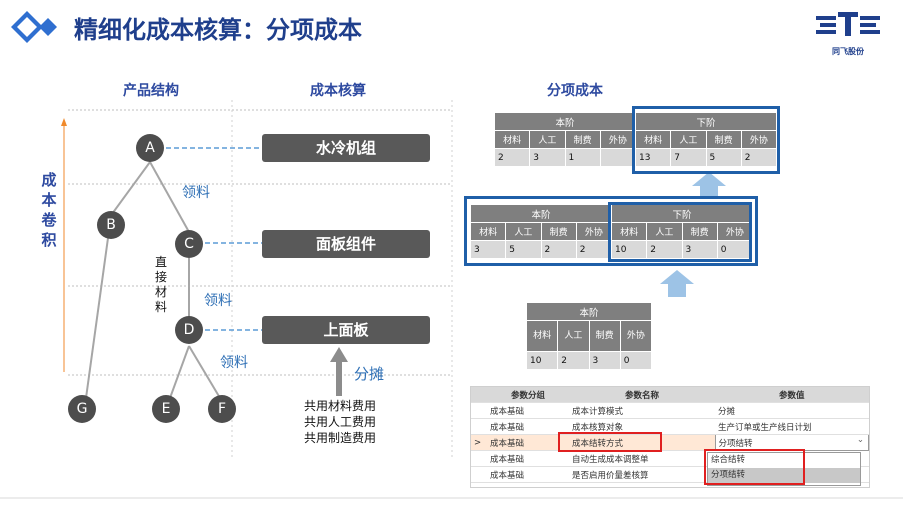 The image size is (903, 507). I want to click on node-b: B, so click(111, 225).